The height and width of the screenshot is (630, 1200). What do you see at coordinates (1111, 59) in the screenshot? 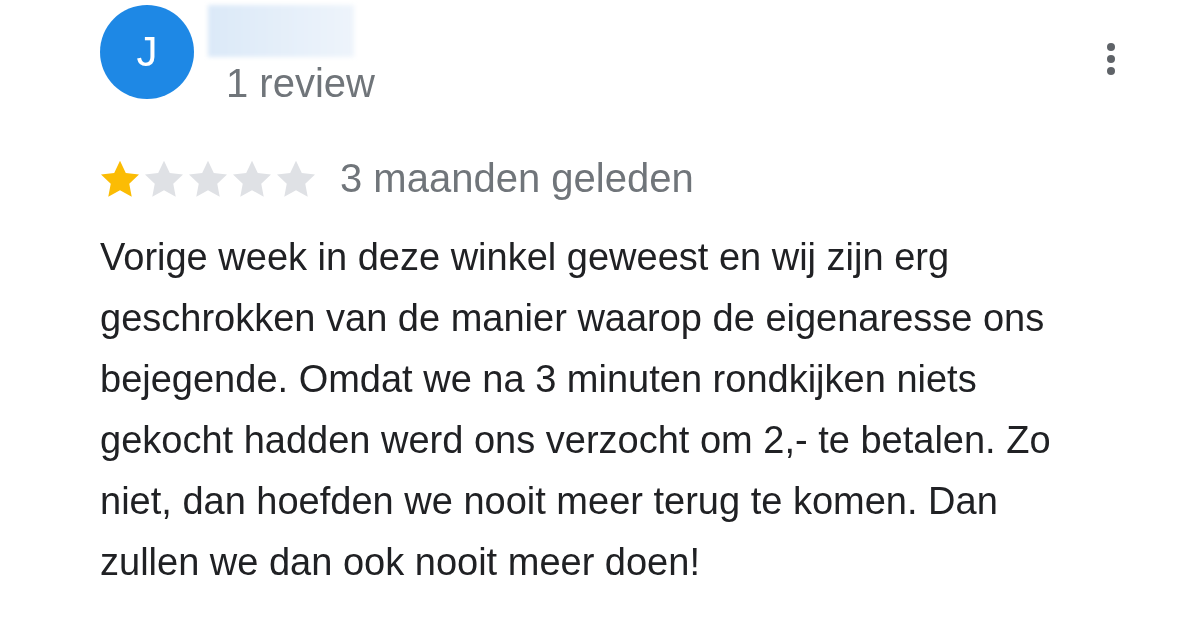
I see `more-options-icon` at bounding box center [1111, 59].